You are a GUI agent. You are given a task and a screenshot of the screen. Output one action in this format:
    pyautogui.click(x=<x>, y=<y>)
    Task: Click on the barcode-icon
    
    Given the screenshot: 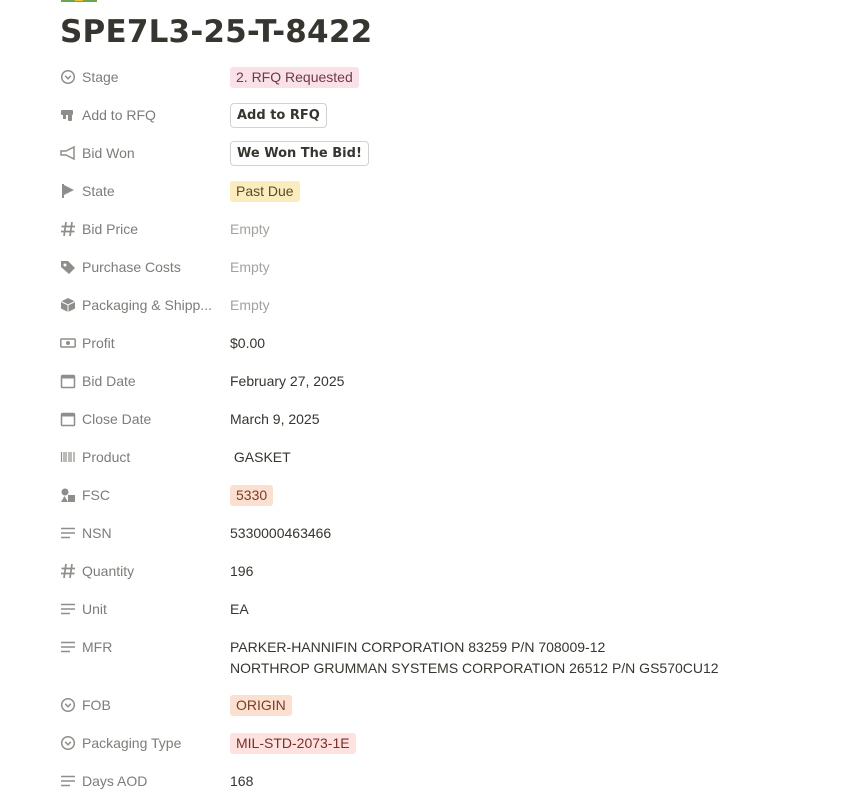 What is the action you would take?
    pyautogui.click(x=68, y=457)
    